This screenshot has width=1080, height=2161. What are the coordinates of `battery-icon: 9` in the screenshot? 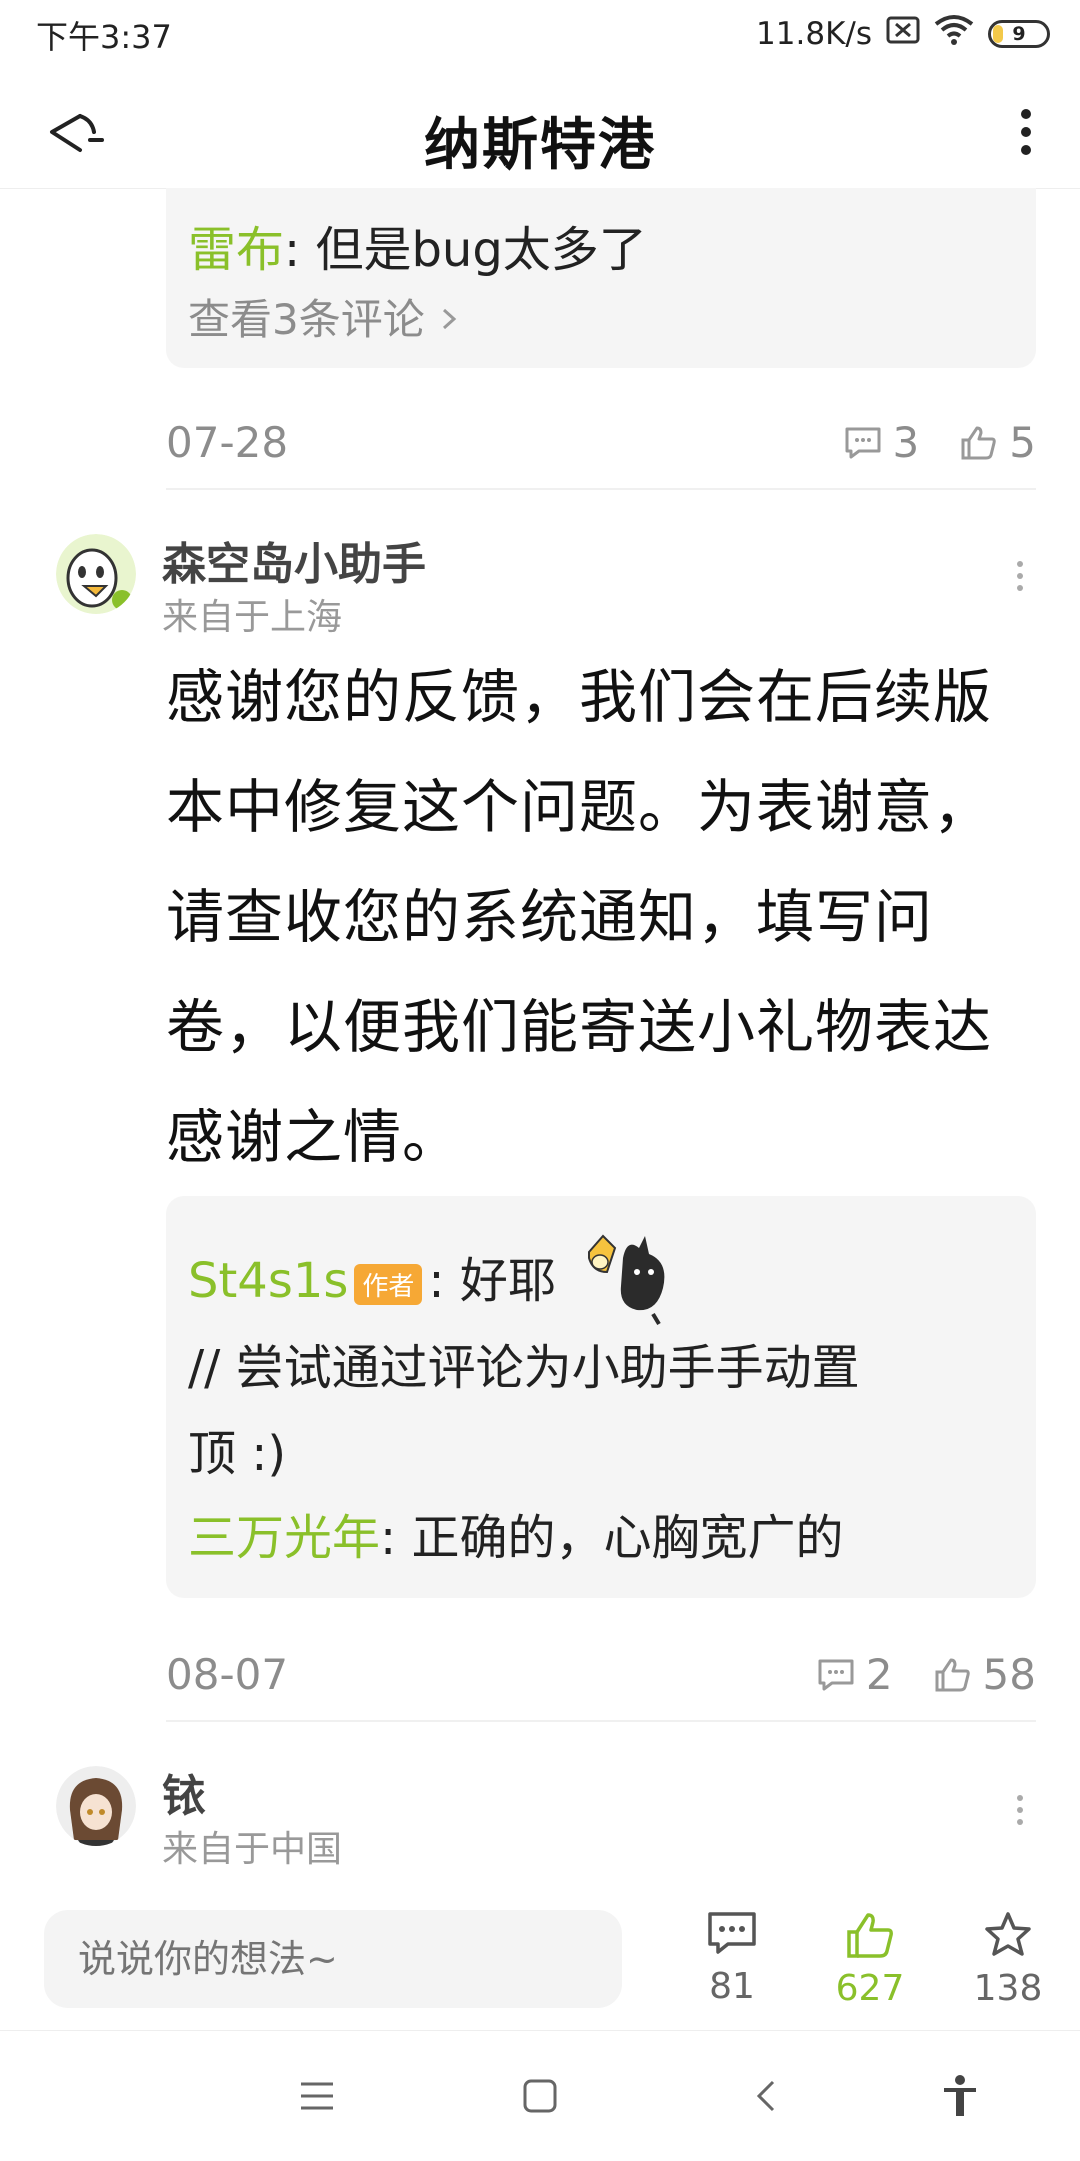 It's located at (1019, 34).